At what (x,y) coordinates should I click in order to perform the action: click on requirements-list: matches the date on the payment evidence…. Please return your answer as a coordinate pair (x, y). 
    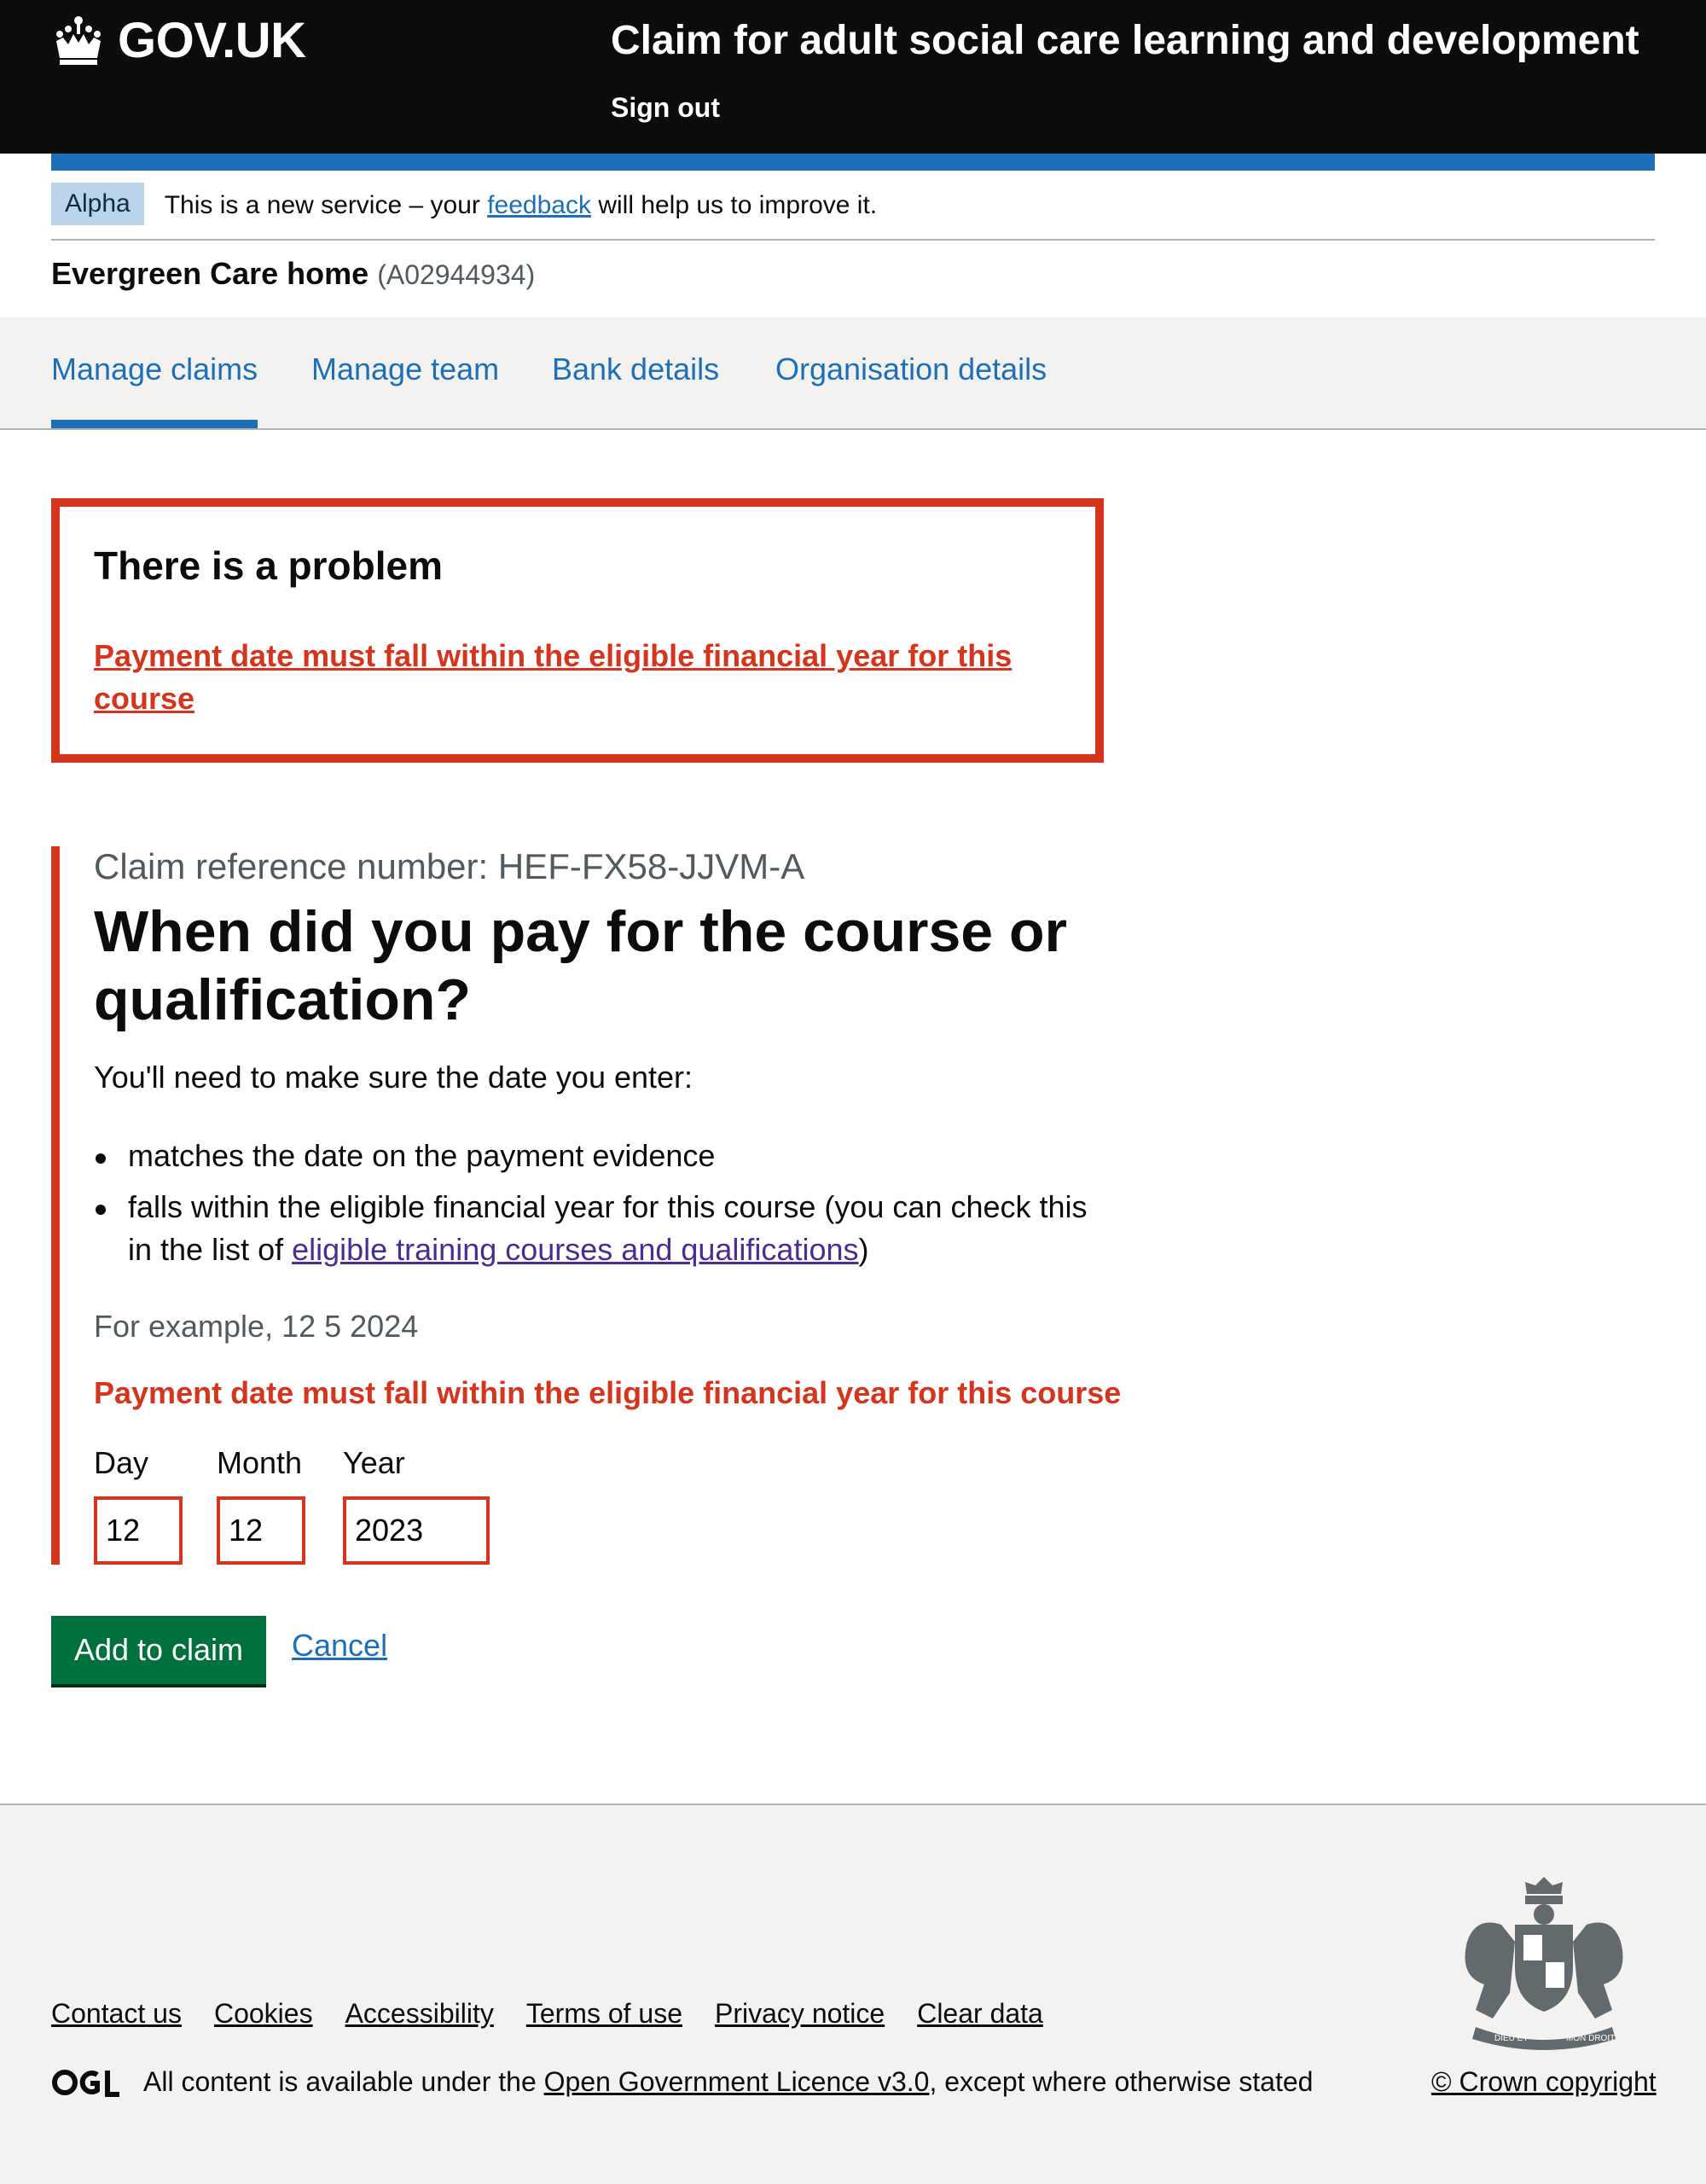
    Looking at the image, I should click on (605, 1207).